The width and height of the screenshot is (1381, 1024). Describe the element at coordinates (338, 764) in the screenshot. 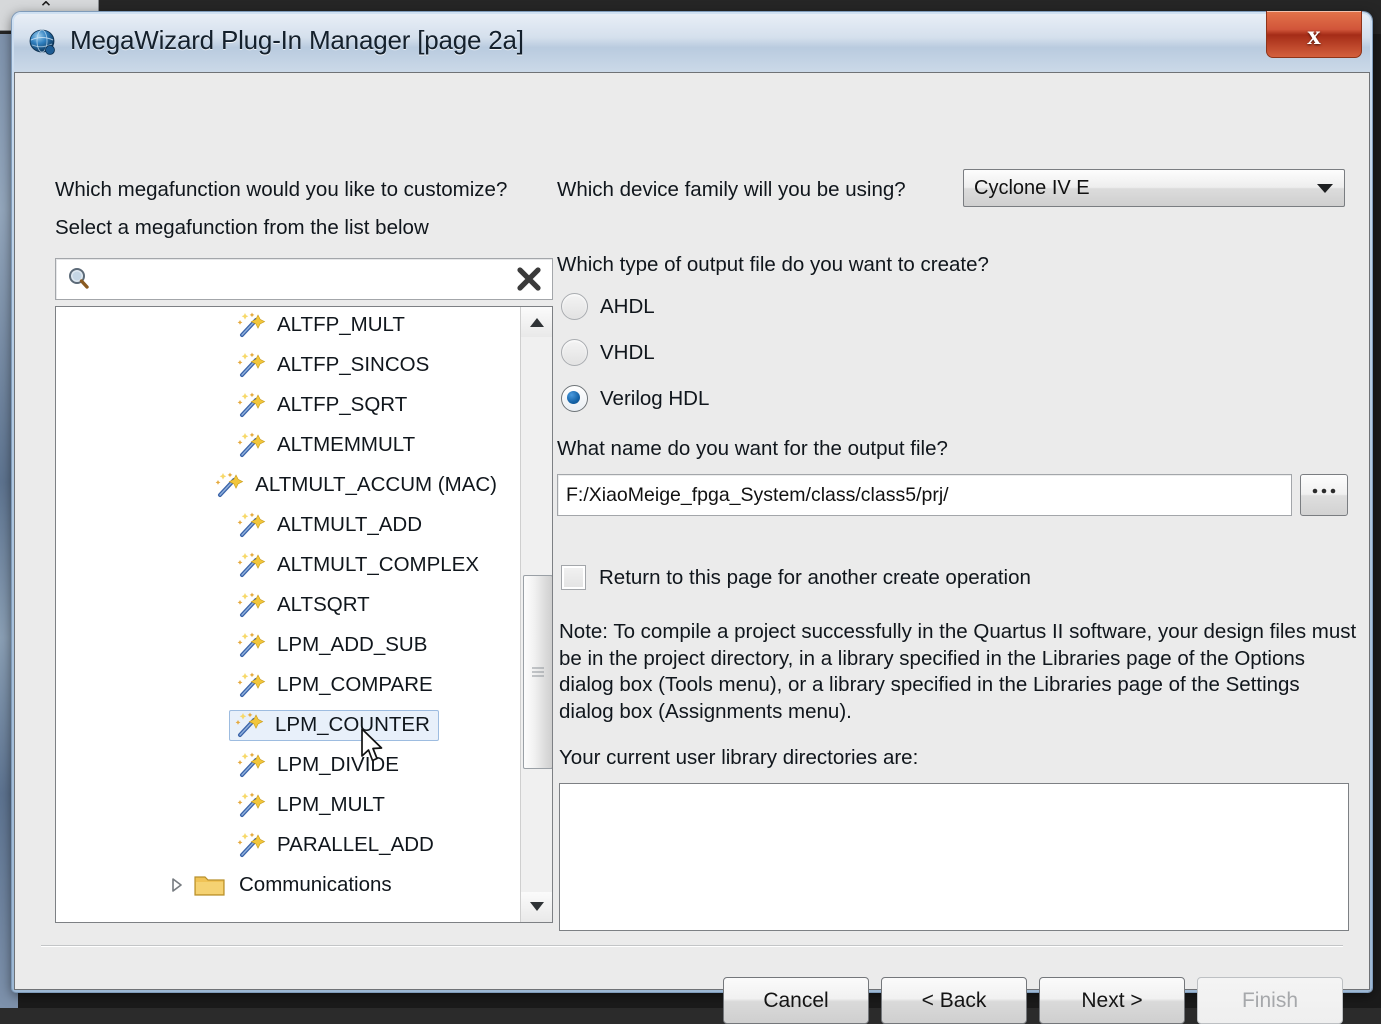

I see `list-item-label: LPM_DIVIDE` at that location.